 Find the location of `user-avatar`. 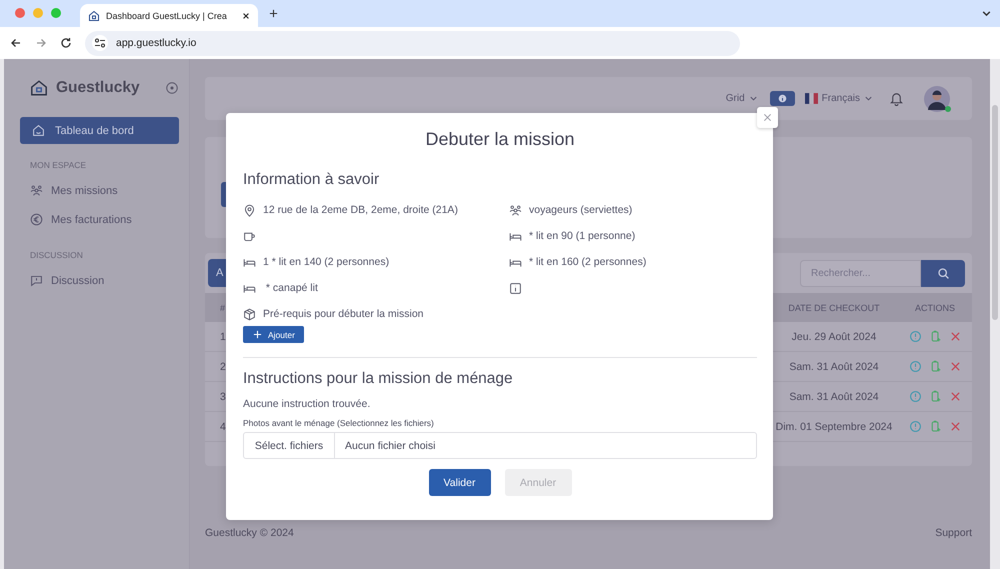

user-avatar is located at coordinates (937, 99).